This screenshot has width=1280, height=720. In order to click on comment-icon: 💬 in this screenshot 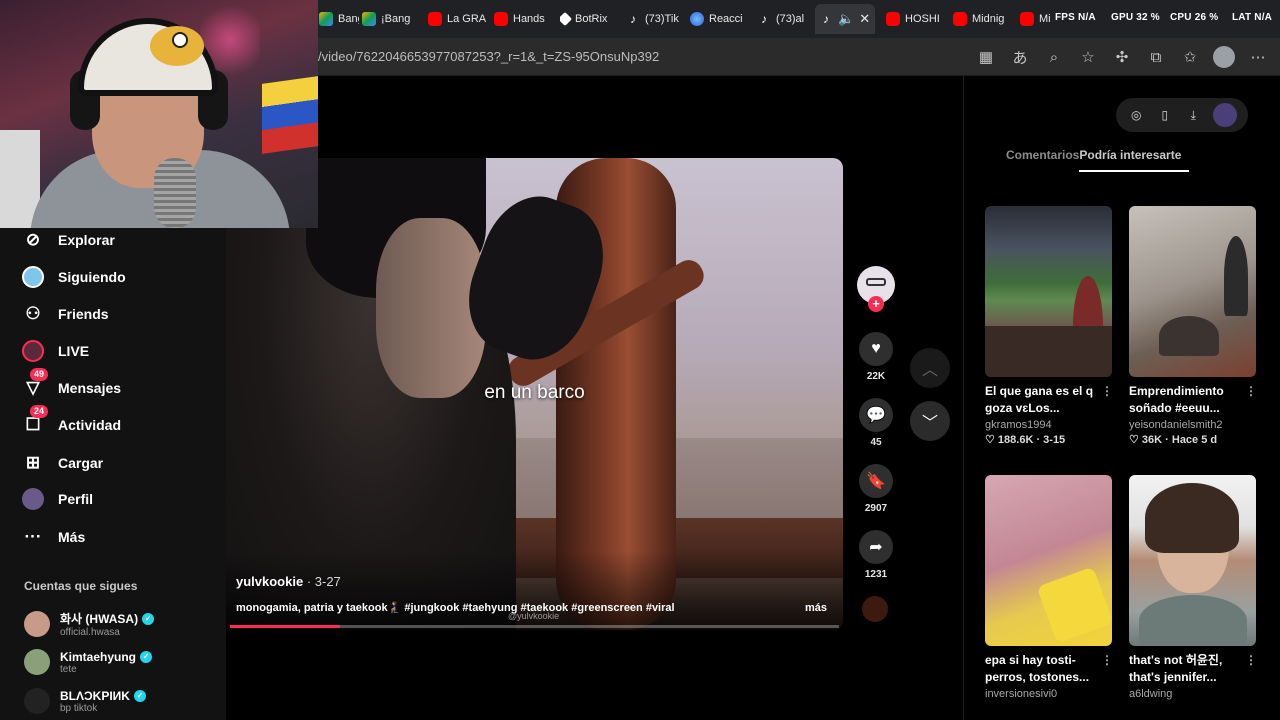, I will do `click(876, 415)`.